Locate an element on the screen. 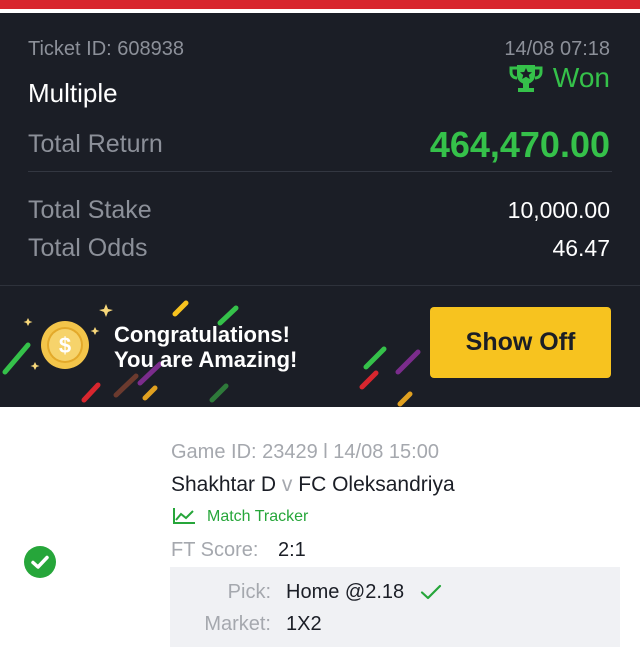 This screenshot has width=640, height=647. total-odds-label: Total Odds is located at coordinates (88, 248).